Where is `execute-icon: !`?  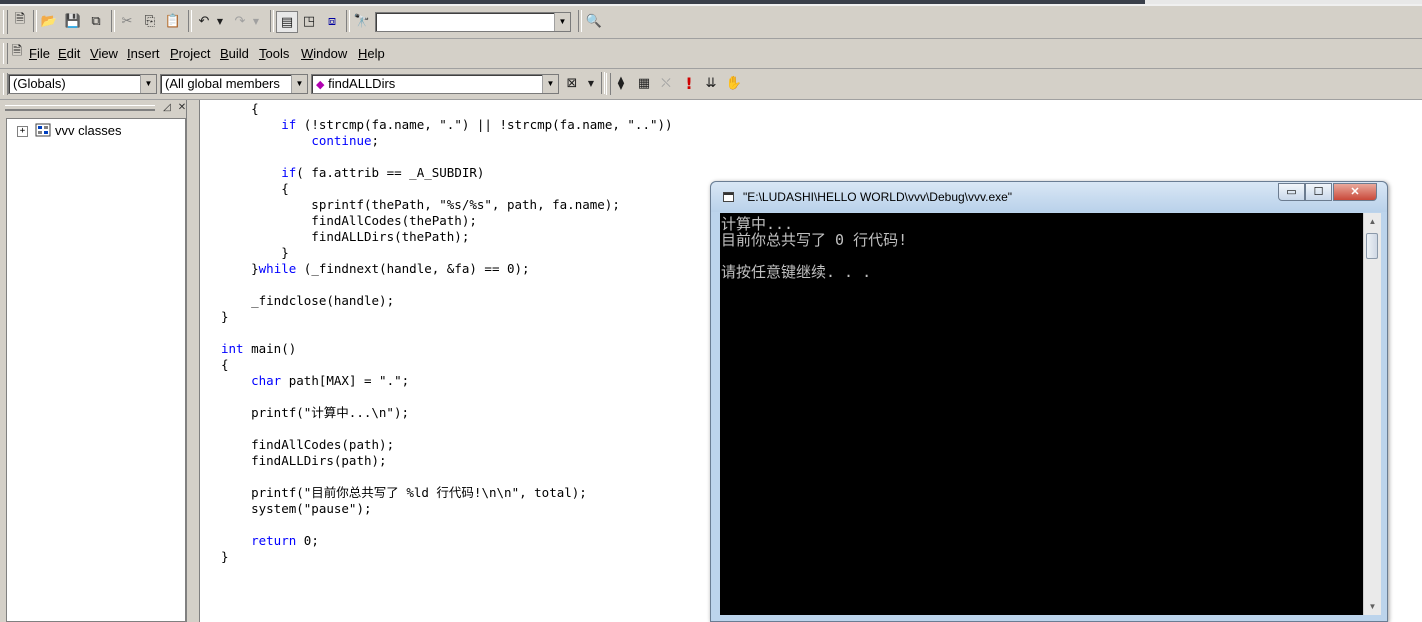 execute-icon: ! is located at coordinates (689, 83).